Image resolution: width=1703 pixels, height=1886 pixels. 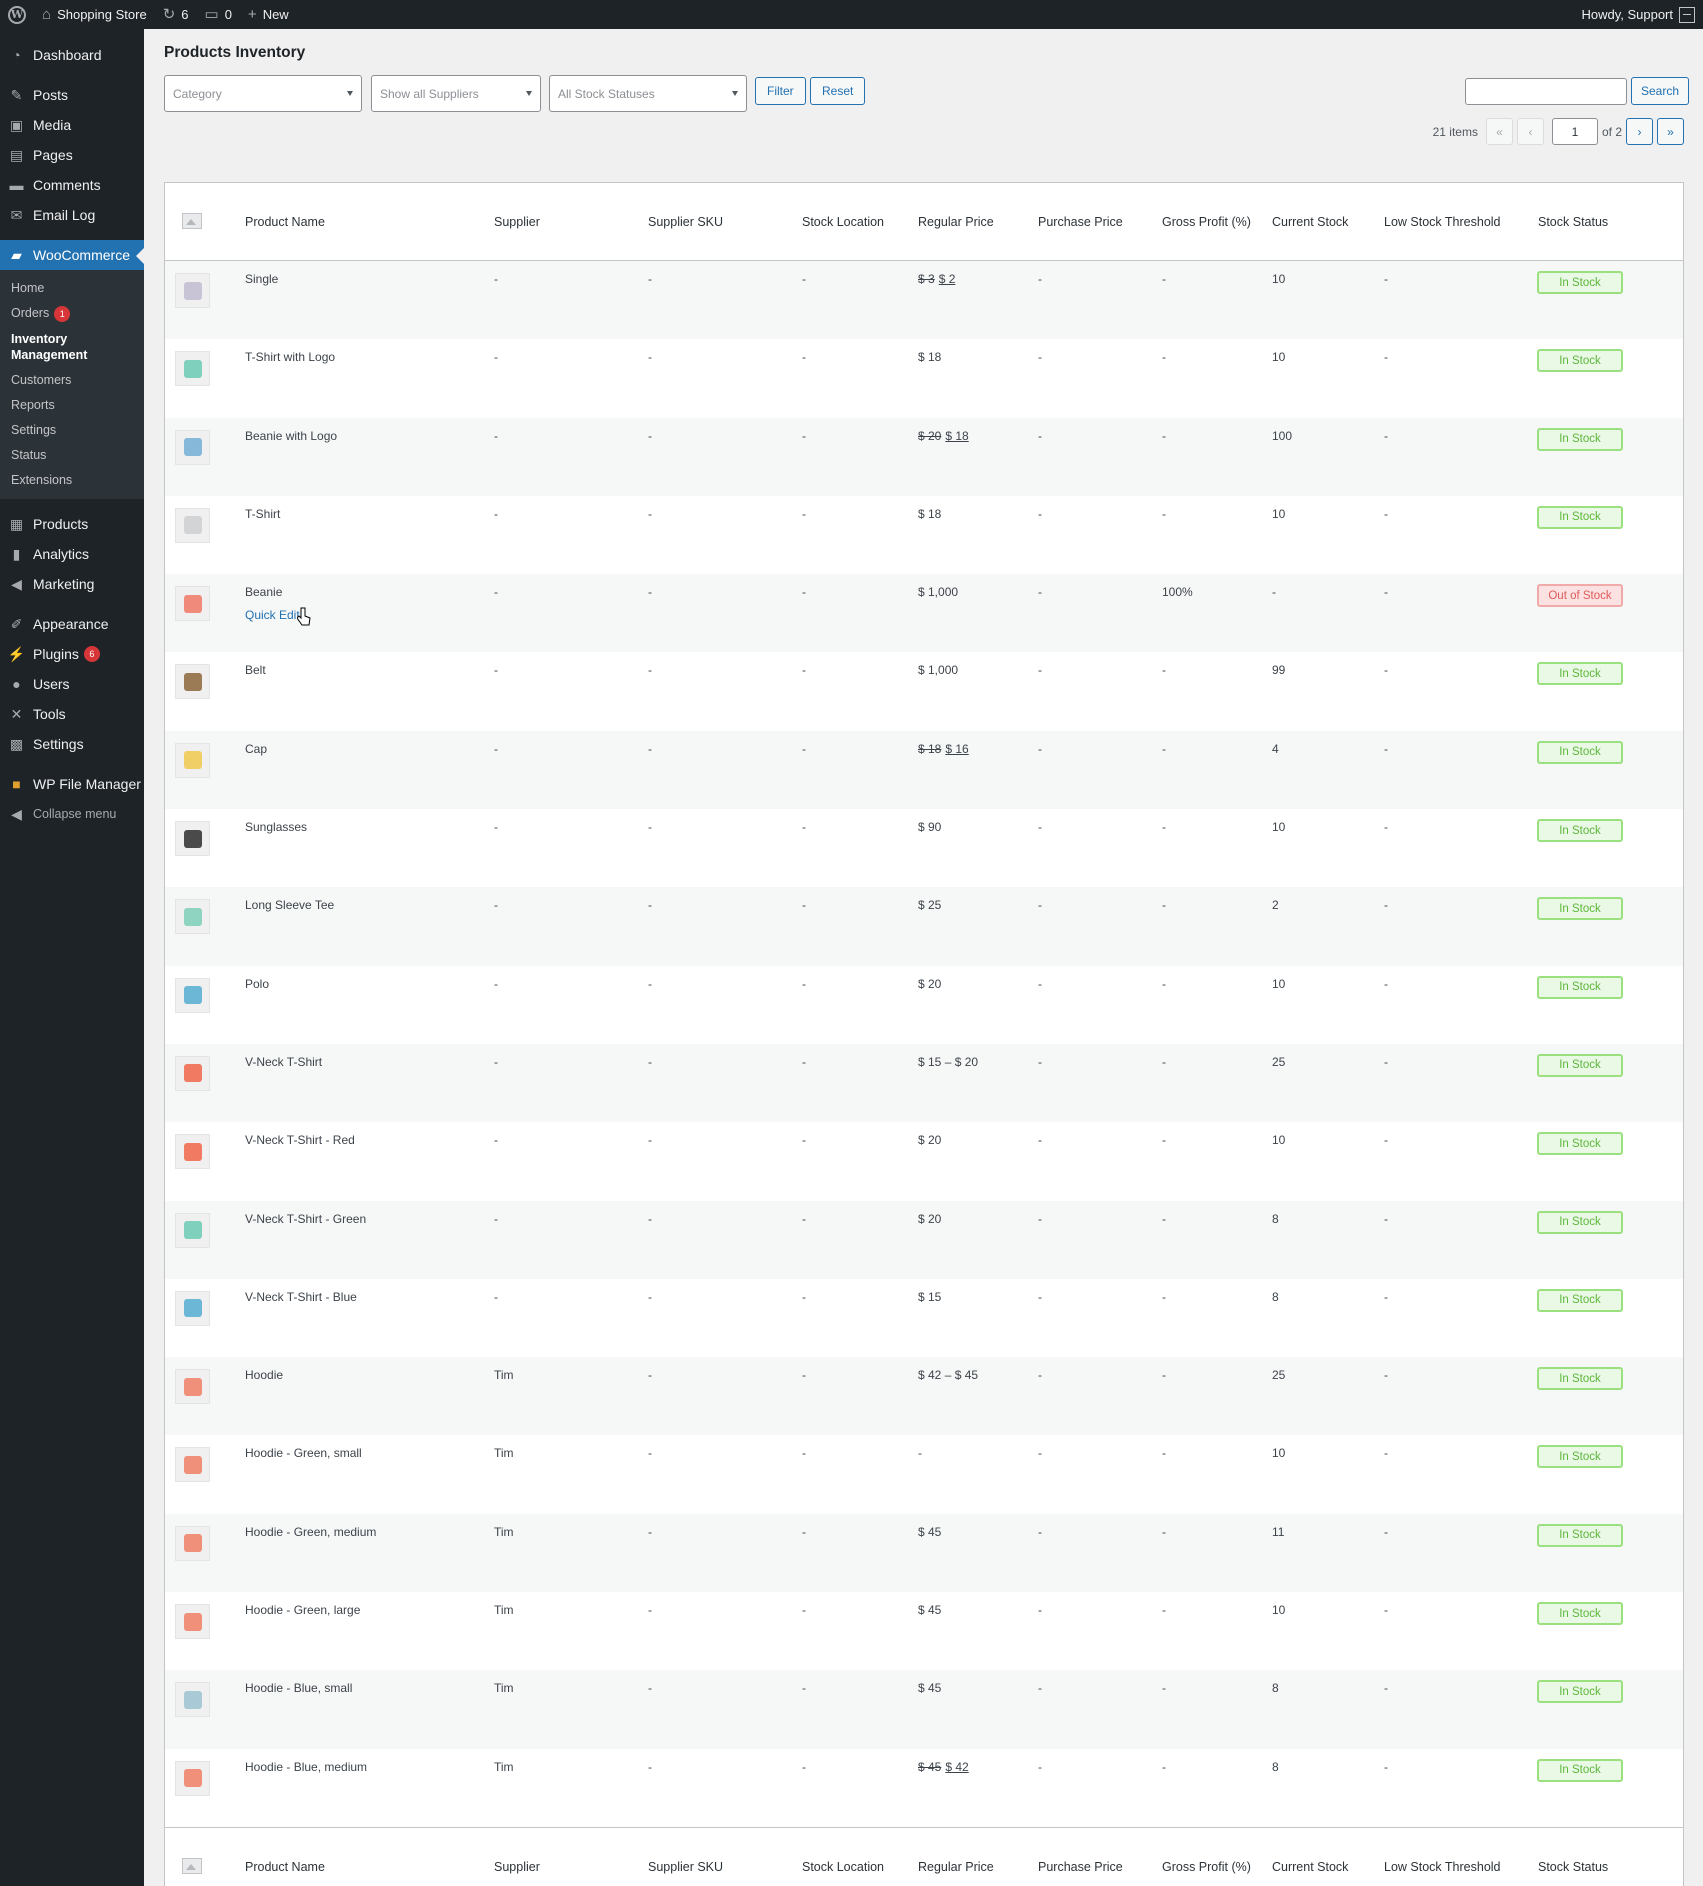 I want to click on menu-email-log: ✉ Email Log, so click(x=72, y=215).